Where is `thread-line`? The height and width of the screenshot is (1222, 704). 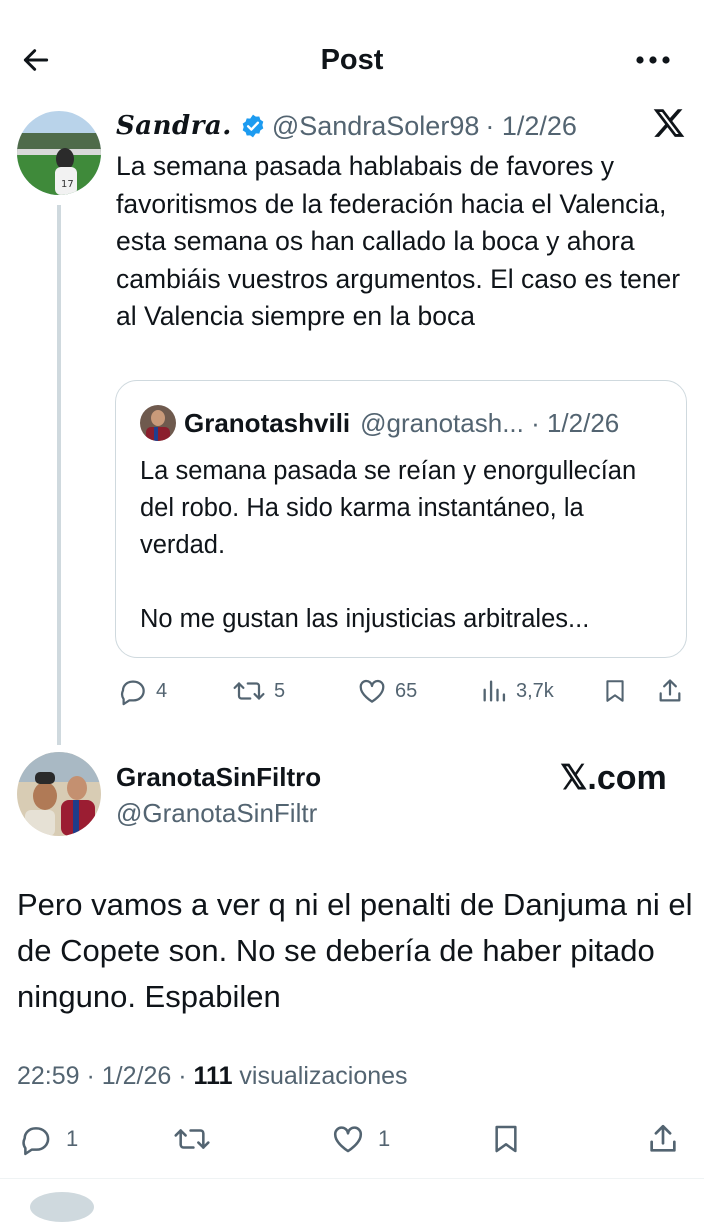
thread-line is located at coordinates (59, 475).